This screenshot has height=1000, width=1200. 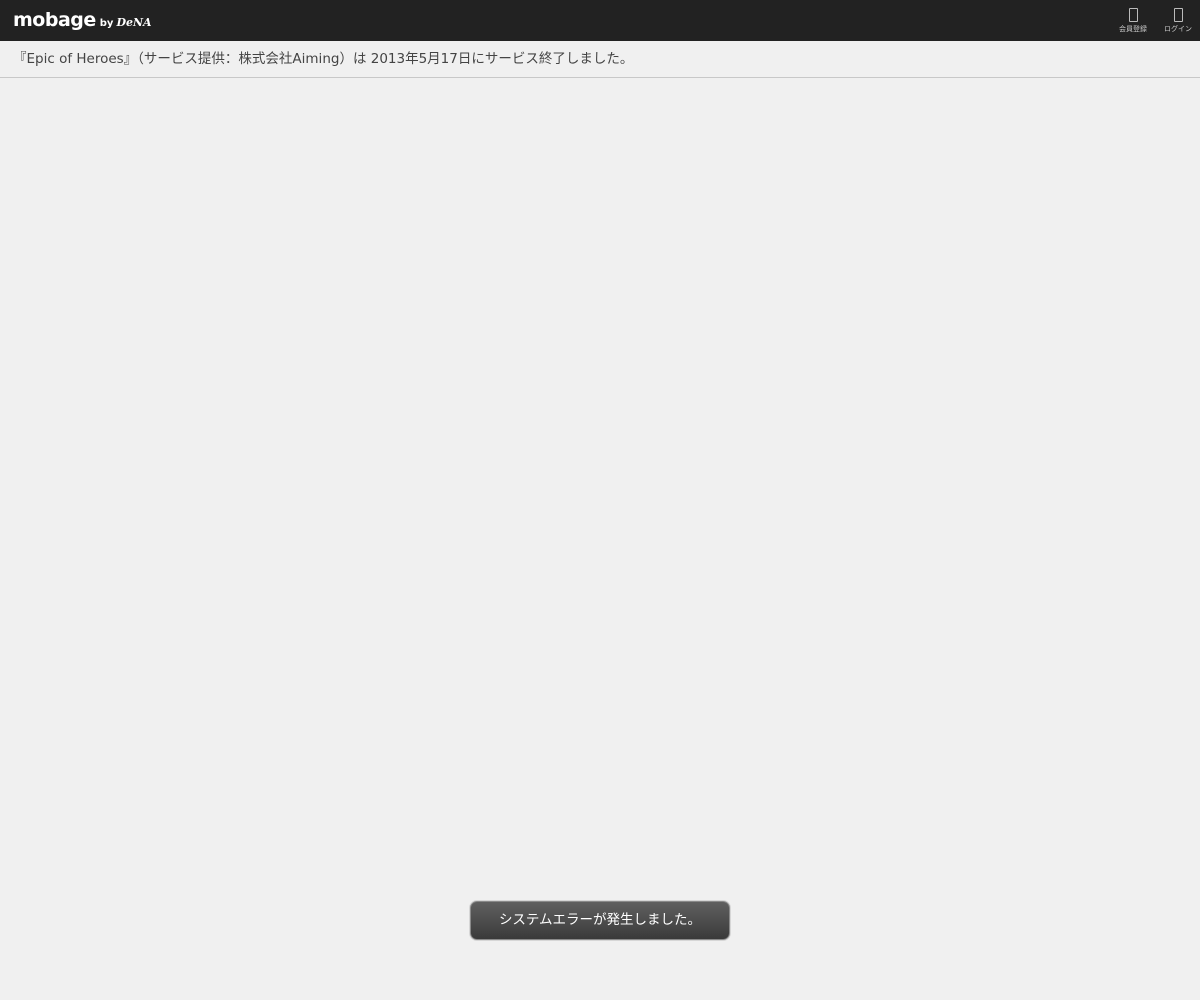 What do you see at coordinates (54, 20) in the screenshot?
I see `logo-main-text: mobage` at bounding box center [54, 20].